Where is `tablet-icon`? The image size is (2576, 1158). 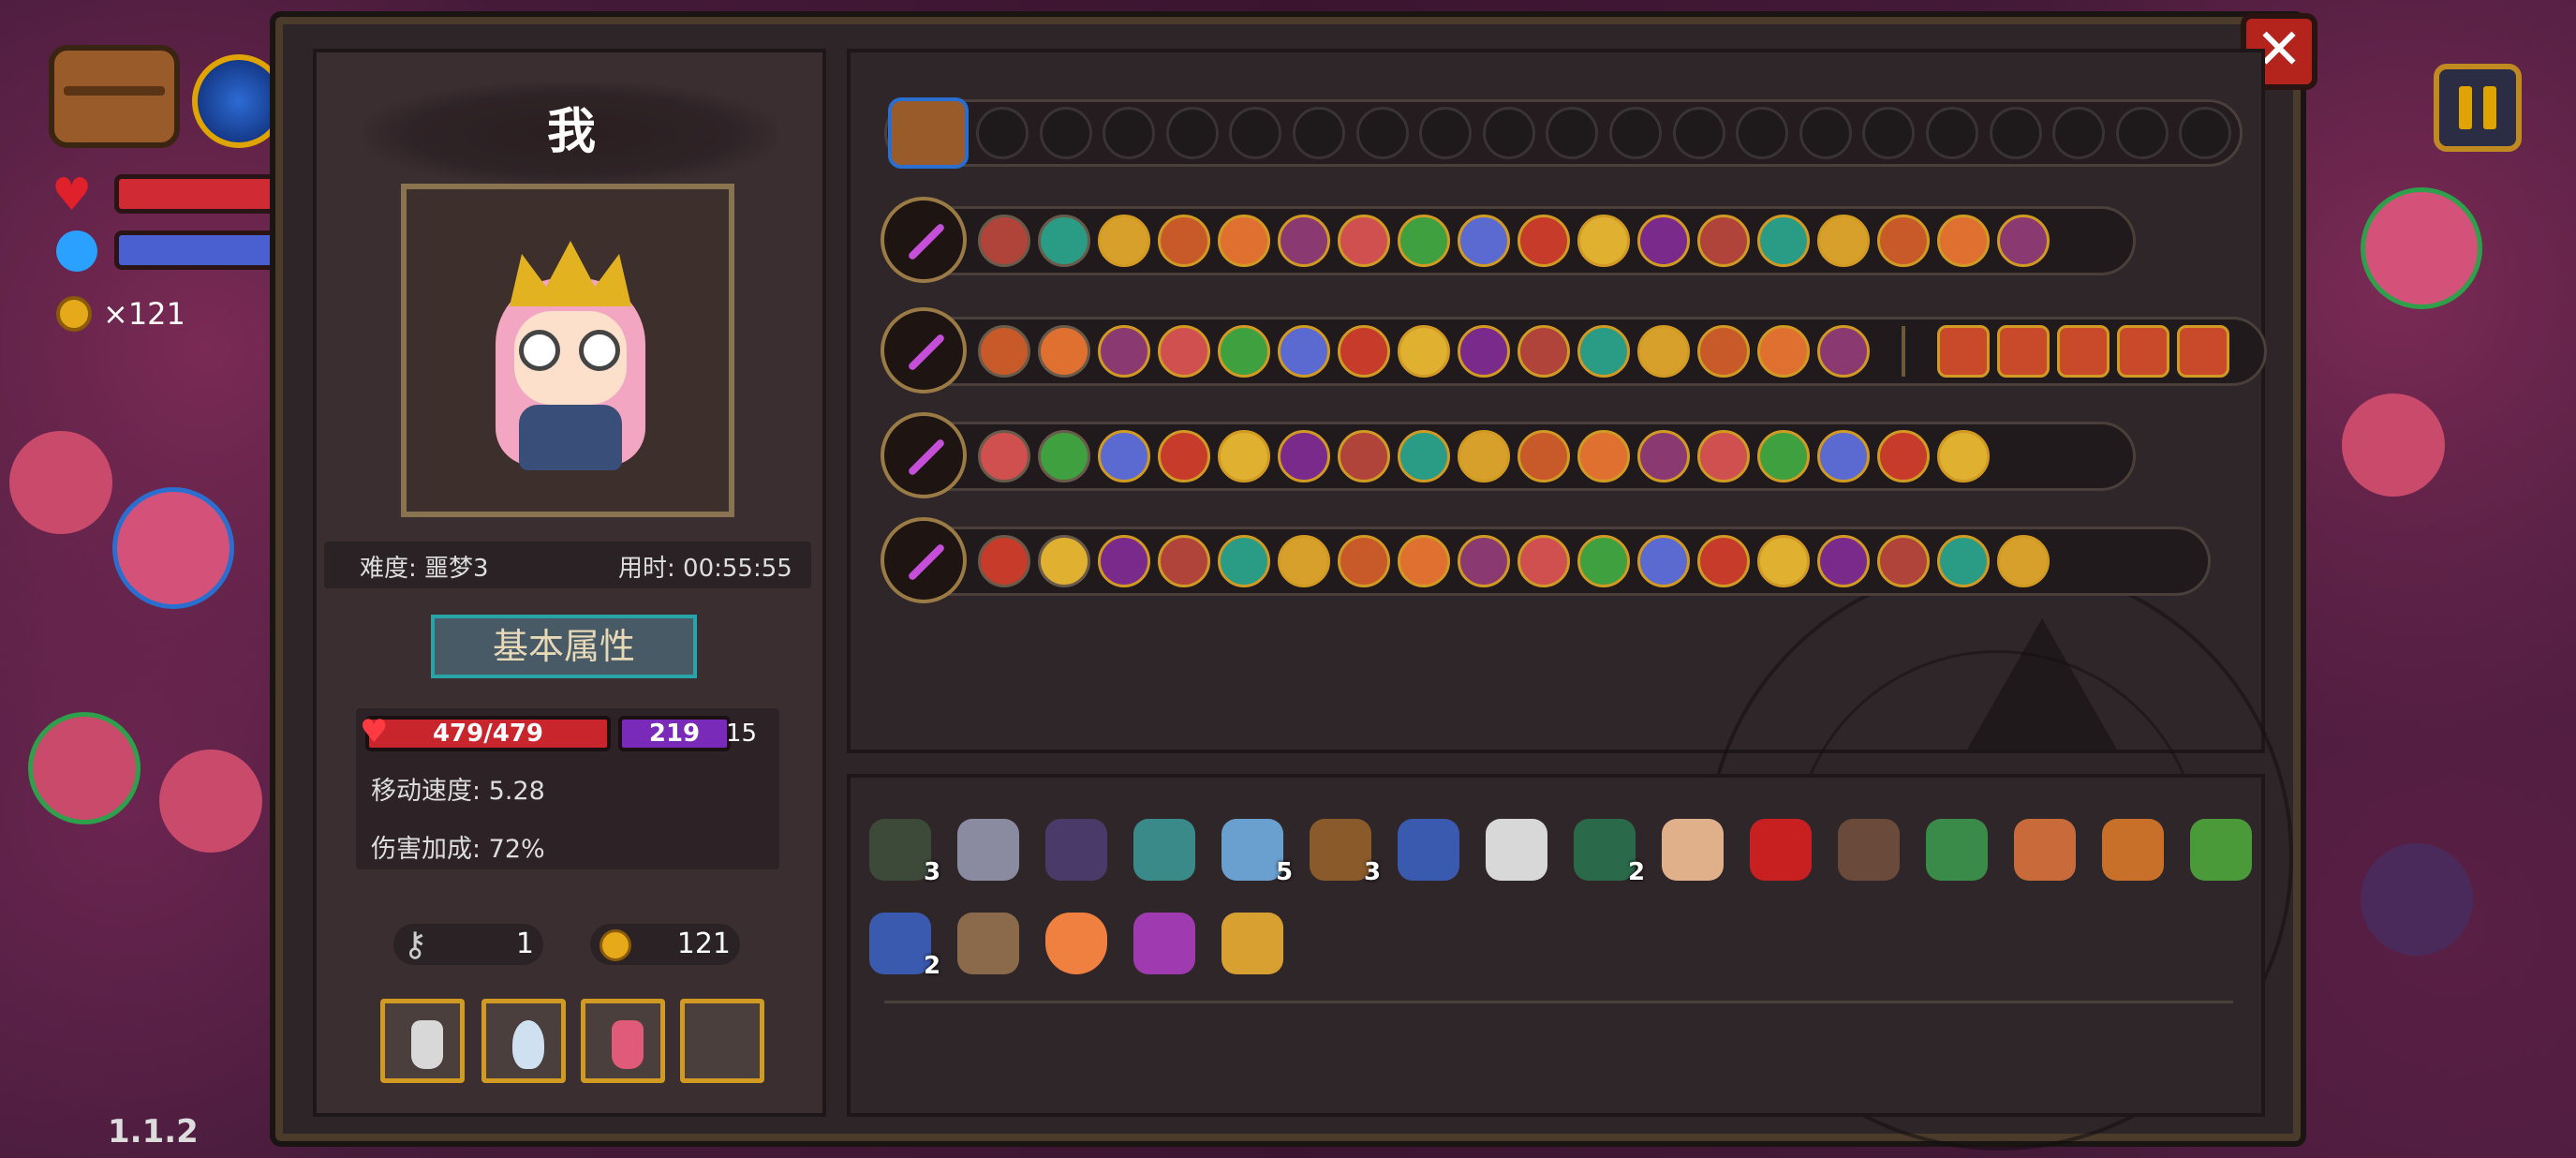
tablet-icon is located at coordinates (988, 943).